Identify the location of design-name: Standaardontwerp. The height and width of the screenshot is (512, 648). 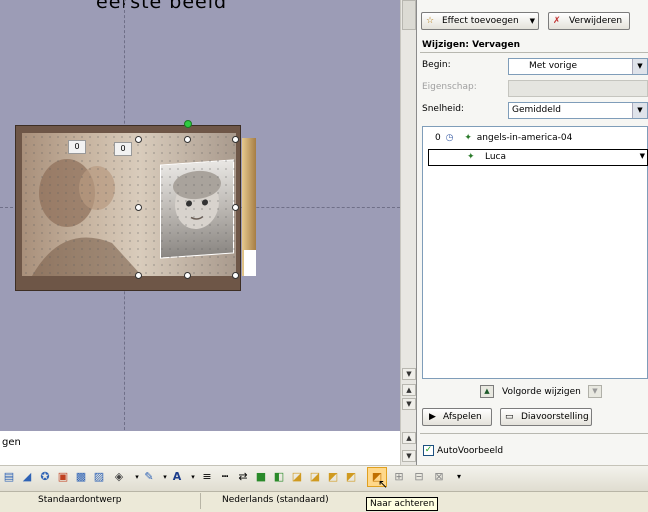
(80, 500).